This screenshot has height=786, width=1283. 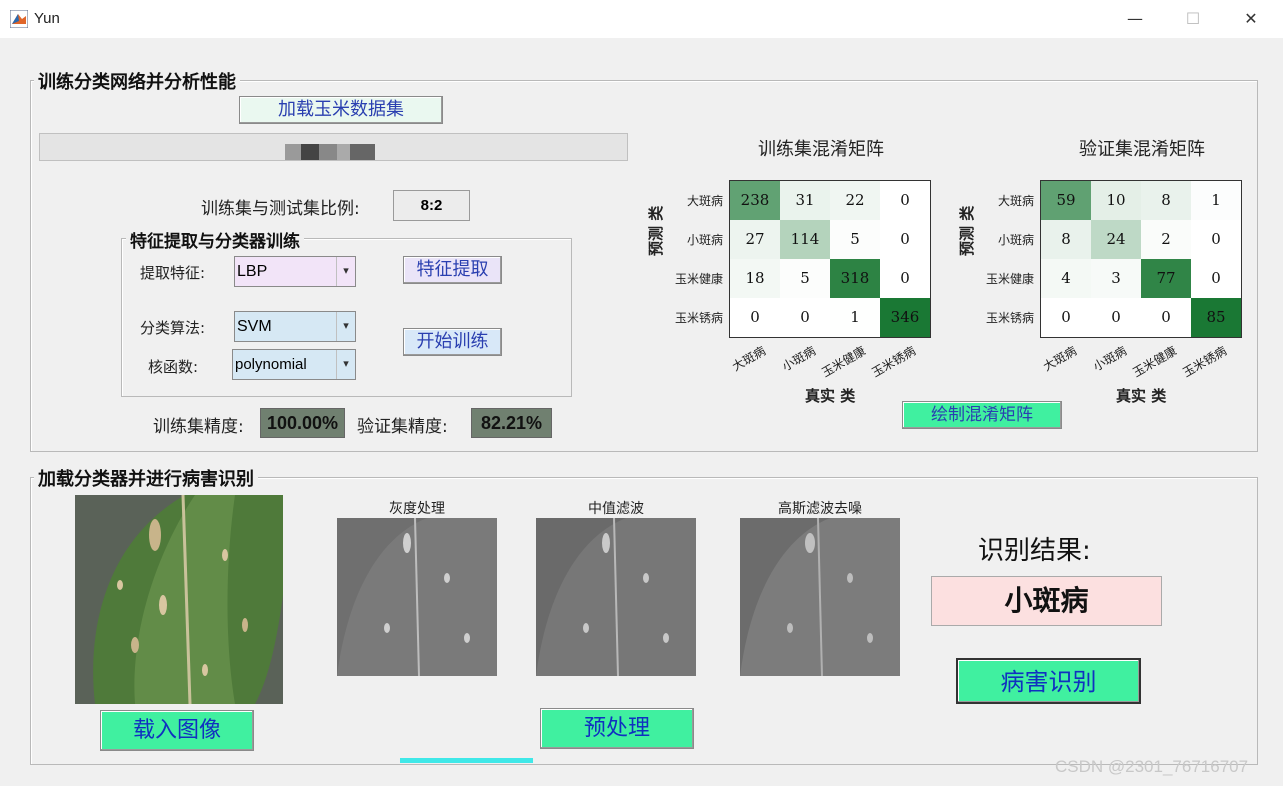 What do you see at coordinates (452, 342) in the screenshot?
I see `start-training-button: 开始训练` at bounding box center [452, 342].